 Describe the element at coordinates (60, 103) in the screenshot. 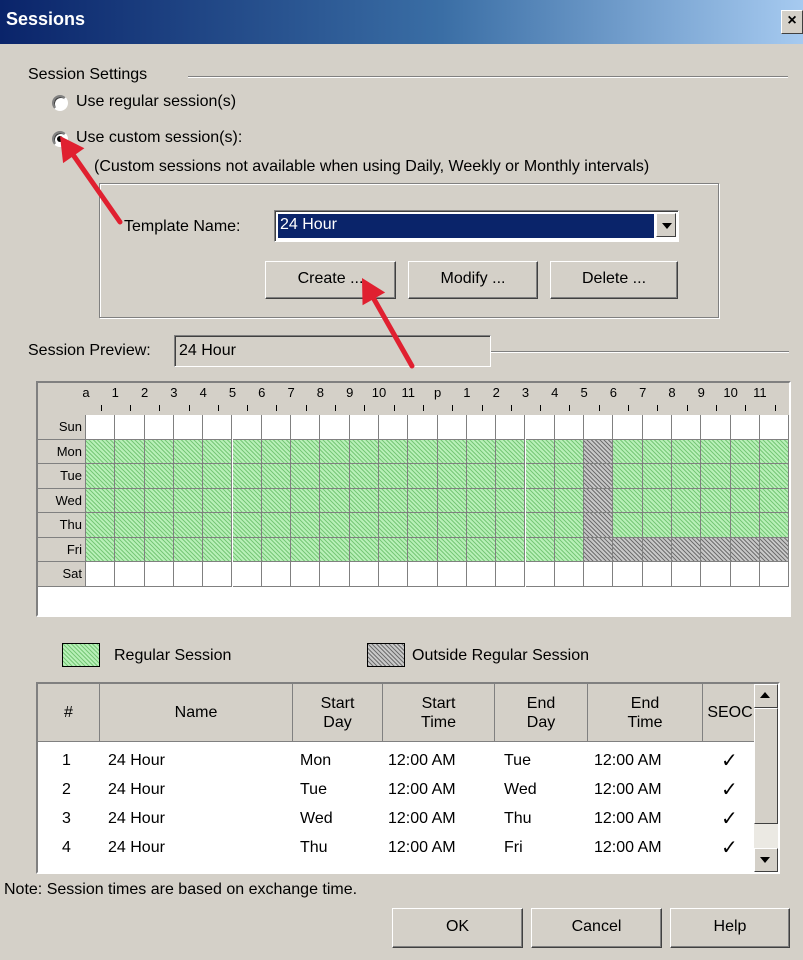

I see `use-regular-radio` at that location.